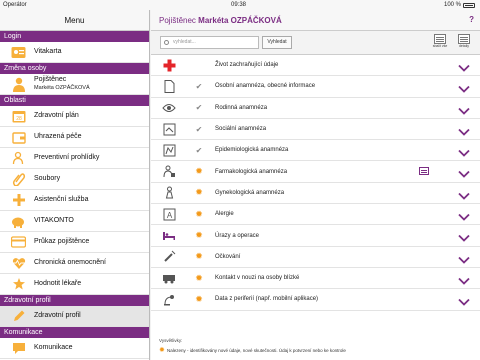 The width and height of the screenshot is (480, 360). Describe the element at coordinates (18, 316) in the screenshot. I see `pencil-icon` at that location.